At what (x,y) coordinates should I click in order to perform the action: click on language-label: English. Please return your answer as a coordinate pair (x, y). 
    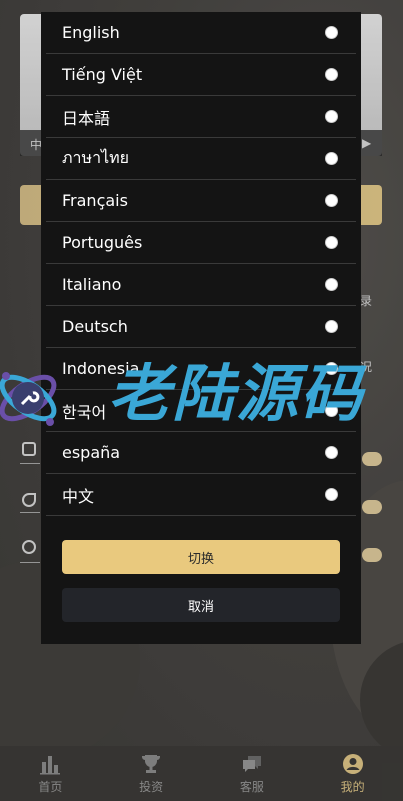
    Looking at the image, I should click on (91, 32).